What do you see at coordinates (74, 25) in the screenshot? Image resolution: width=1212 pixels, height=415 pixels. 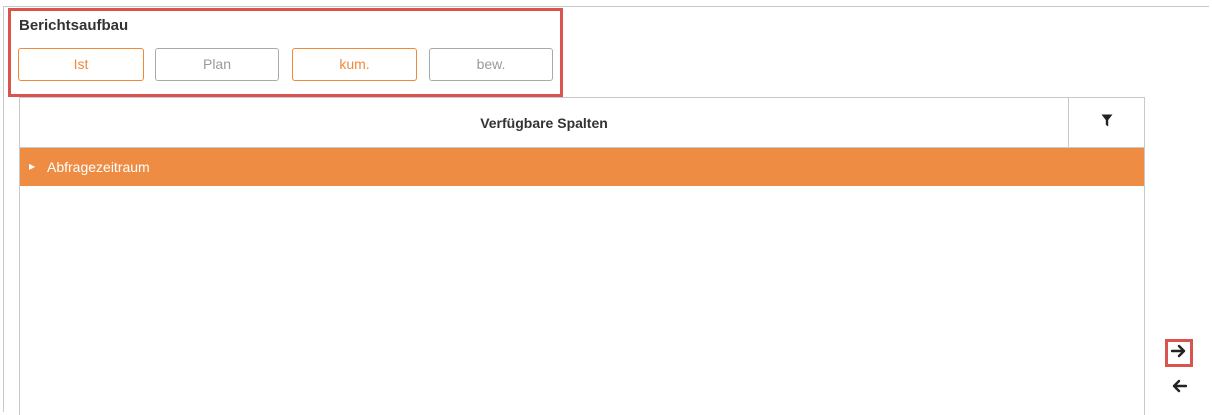 I see `report-structure-title: Berichtsaufbau` at bounding box center [74, 25].